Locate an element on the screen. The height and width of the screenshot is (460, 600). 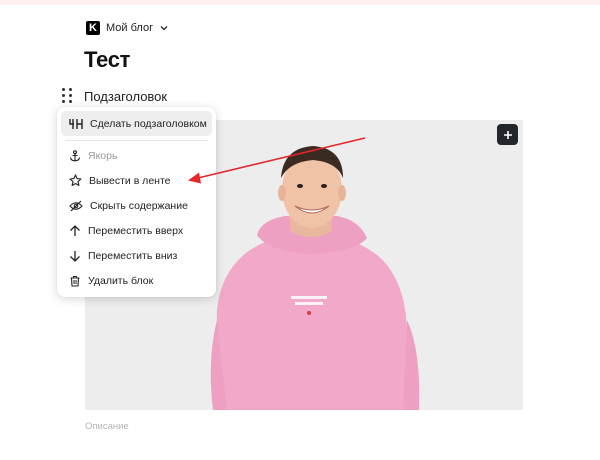
menu-item-move-up: Переместить вверх is located at coordinates (136, 230).